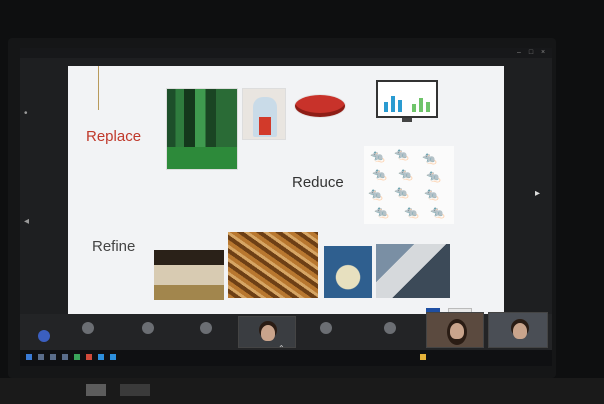 The width and height of the screenshot is (604, 404). What do you see at coordinates (407, 120) in the screenshot?
I see `monitor-stand` at bounding box center [407, 120].